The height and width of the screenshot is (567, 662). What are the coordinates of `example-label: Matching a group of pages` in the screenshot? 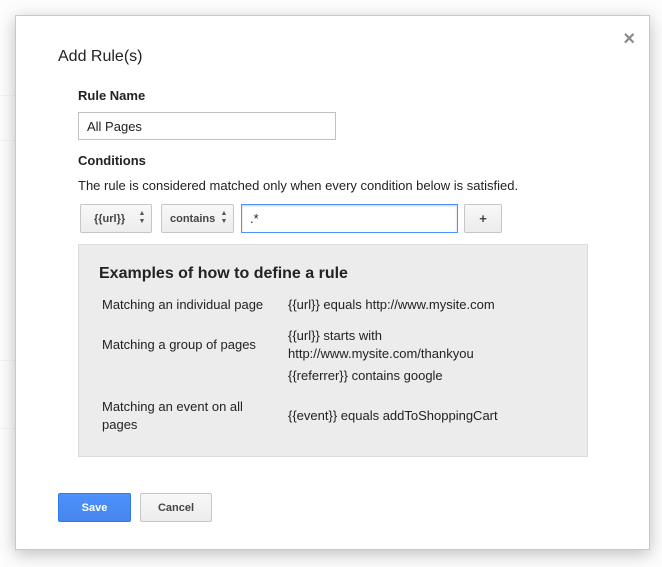 It's located at (179, 344).